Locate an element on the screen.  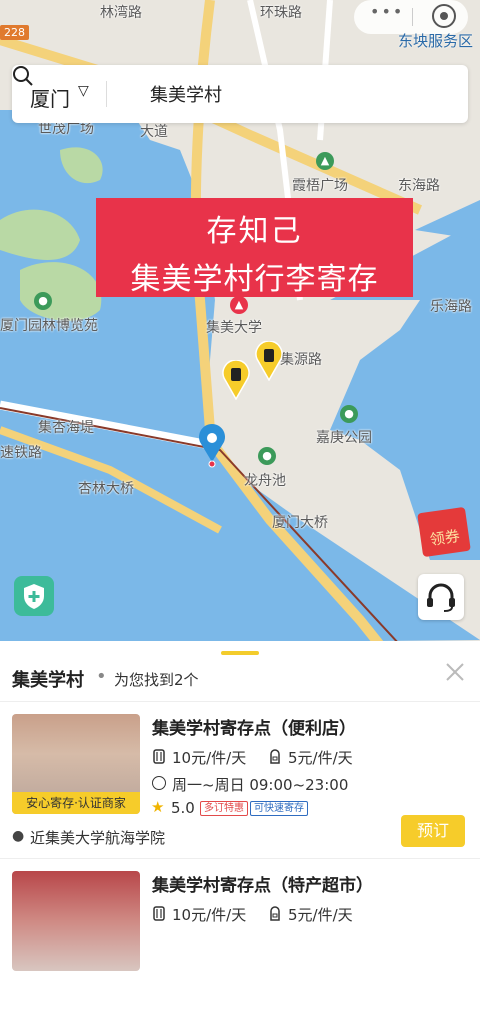
banner-title: 集美学村行李寄存 is located at coordinates (254, 279).